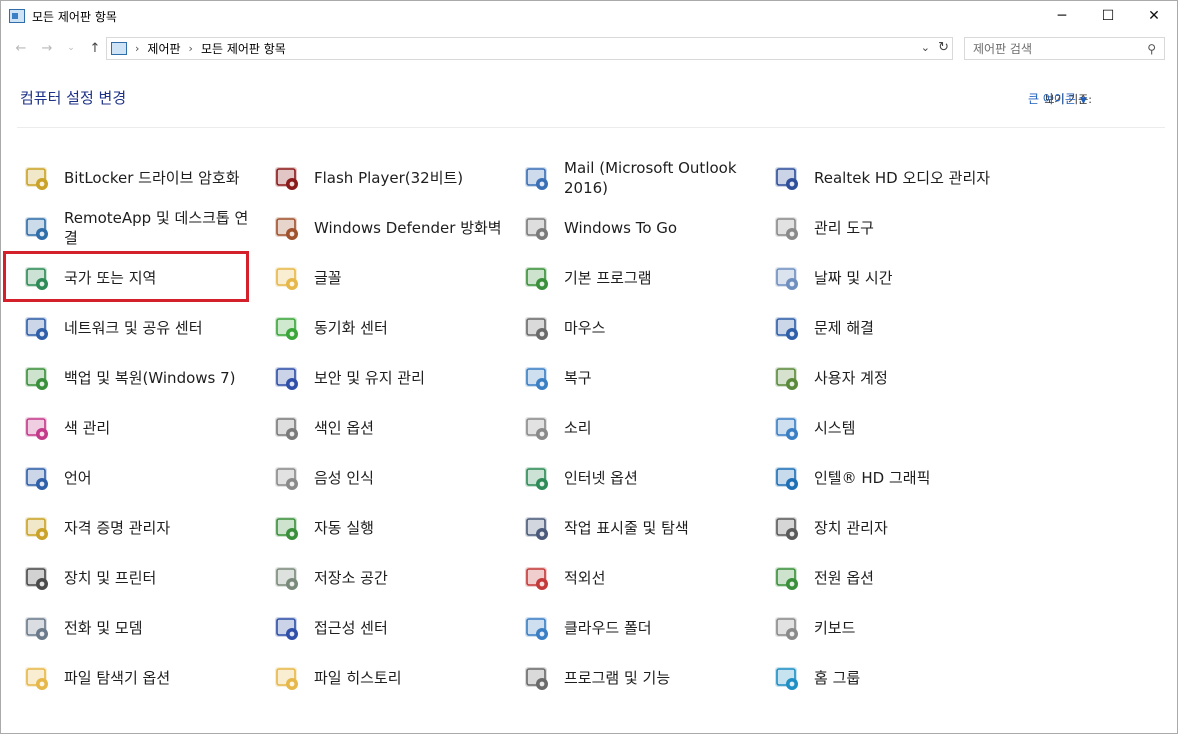  Describe the element at coordinates (328, 278) in the screenshot. I see `item-label: 글꼴` at that location.